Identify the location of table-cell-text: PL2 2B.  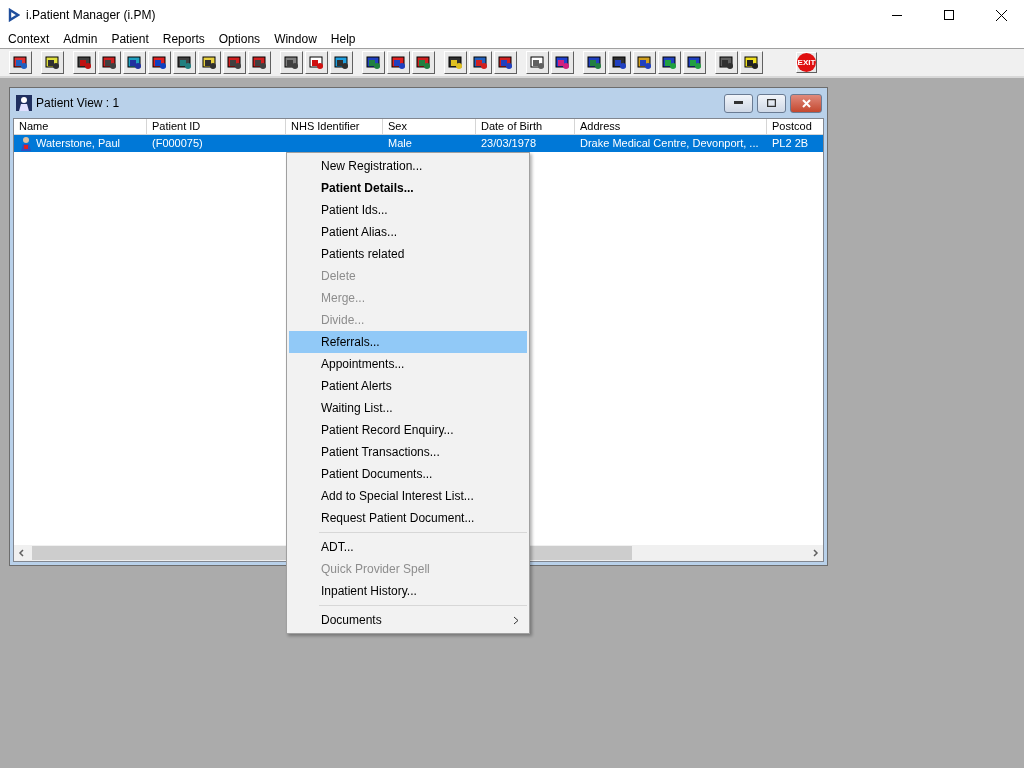
(790, 143).